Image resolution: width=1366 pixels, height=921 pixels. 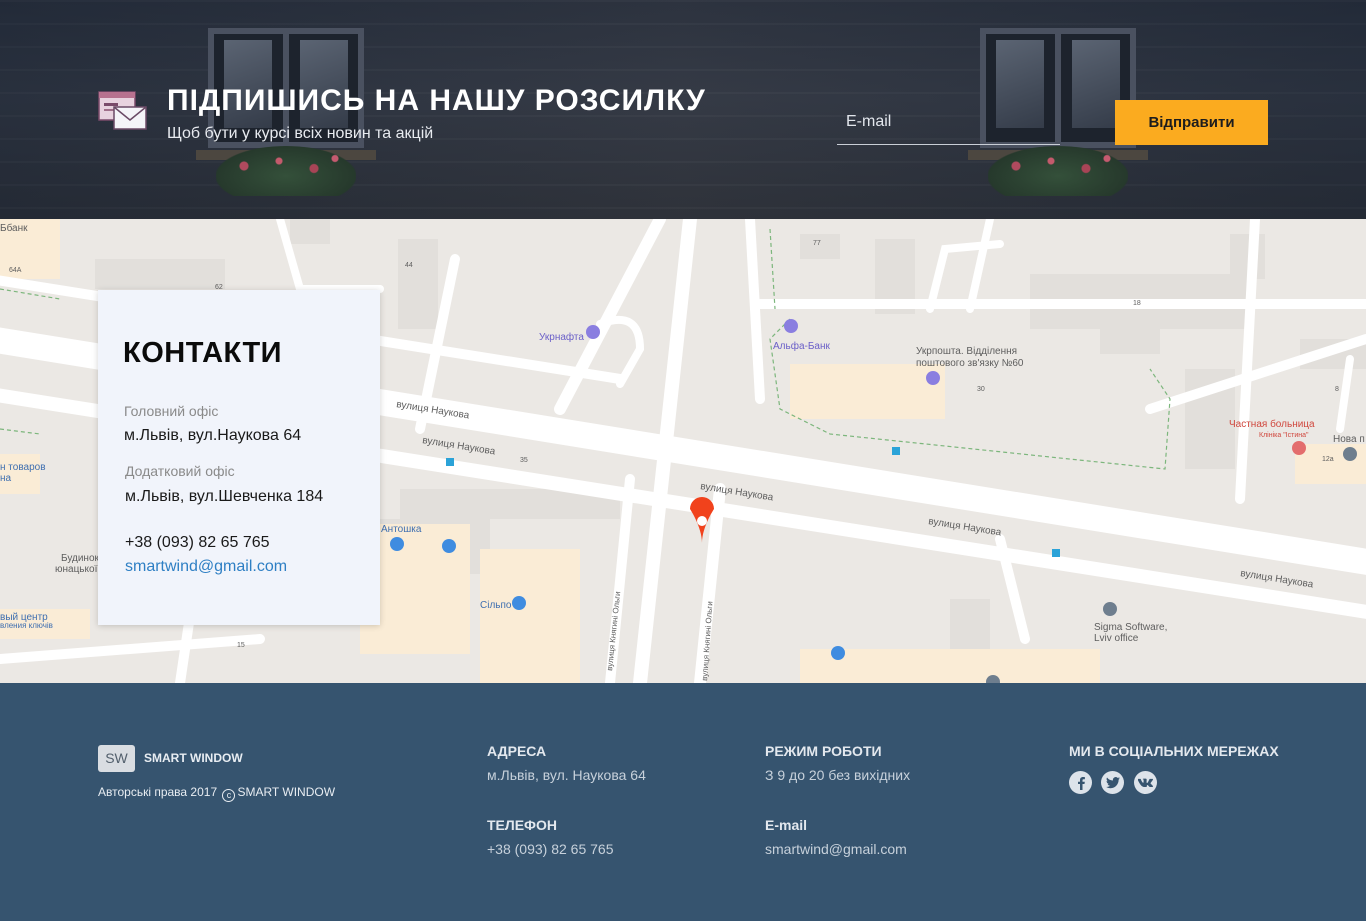 I want to click on map-label: на, so click(x=6, y=478).